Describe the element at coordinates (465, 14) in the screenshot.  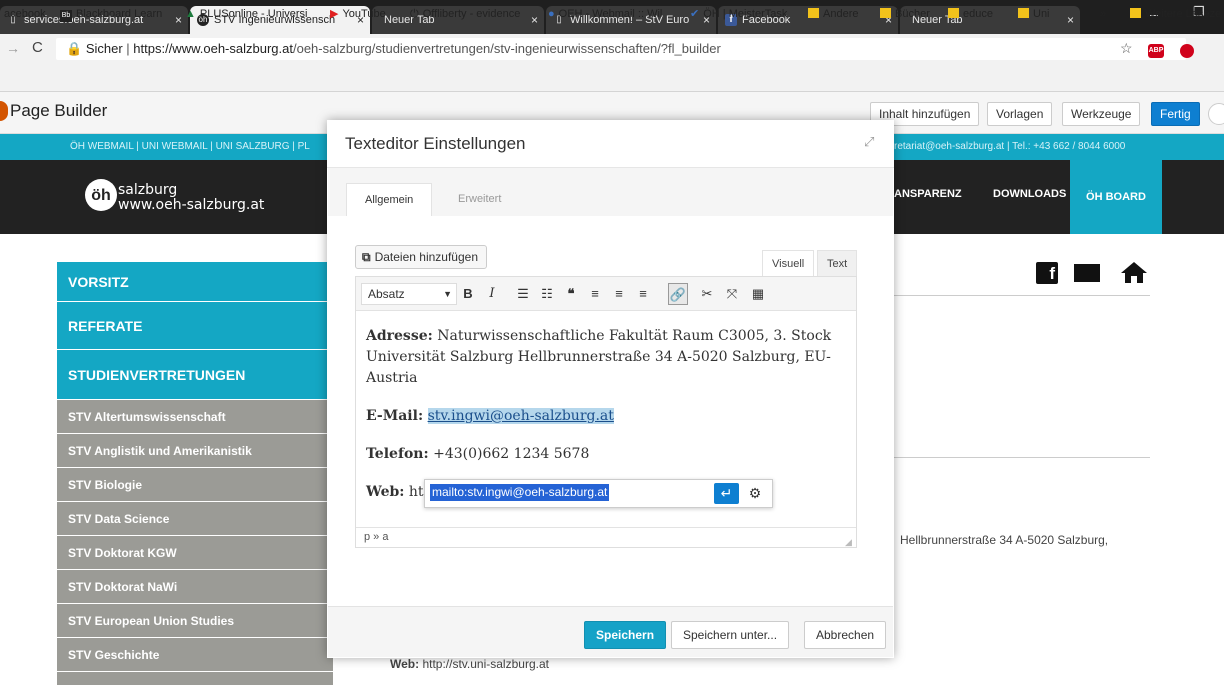
I see `bookmark-offliberty: ⏻ Offliberty - evidence` at that location.